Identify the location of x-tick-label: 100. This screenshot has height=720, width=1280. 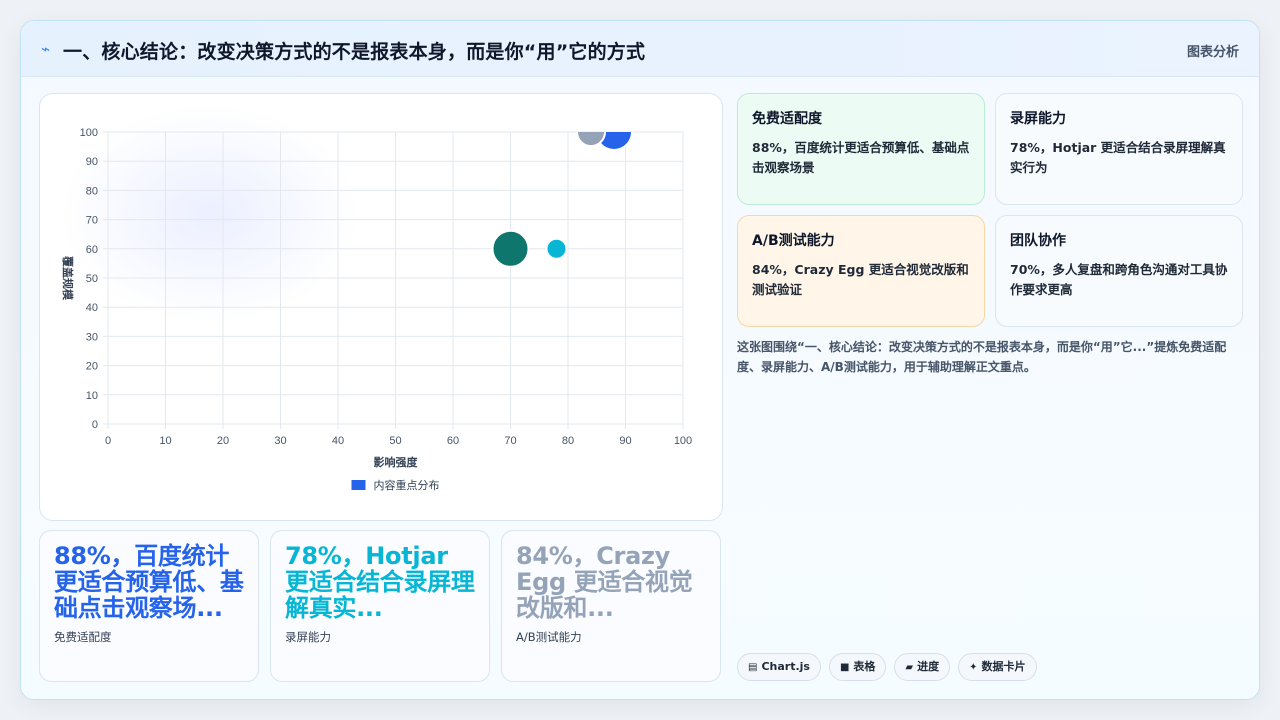
(683, 441).